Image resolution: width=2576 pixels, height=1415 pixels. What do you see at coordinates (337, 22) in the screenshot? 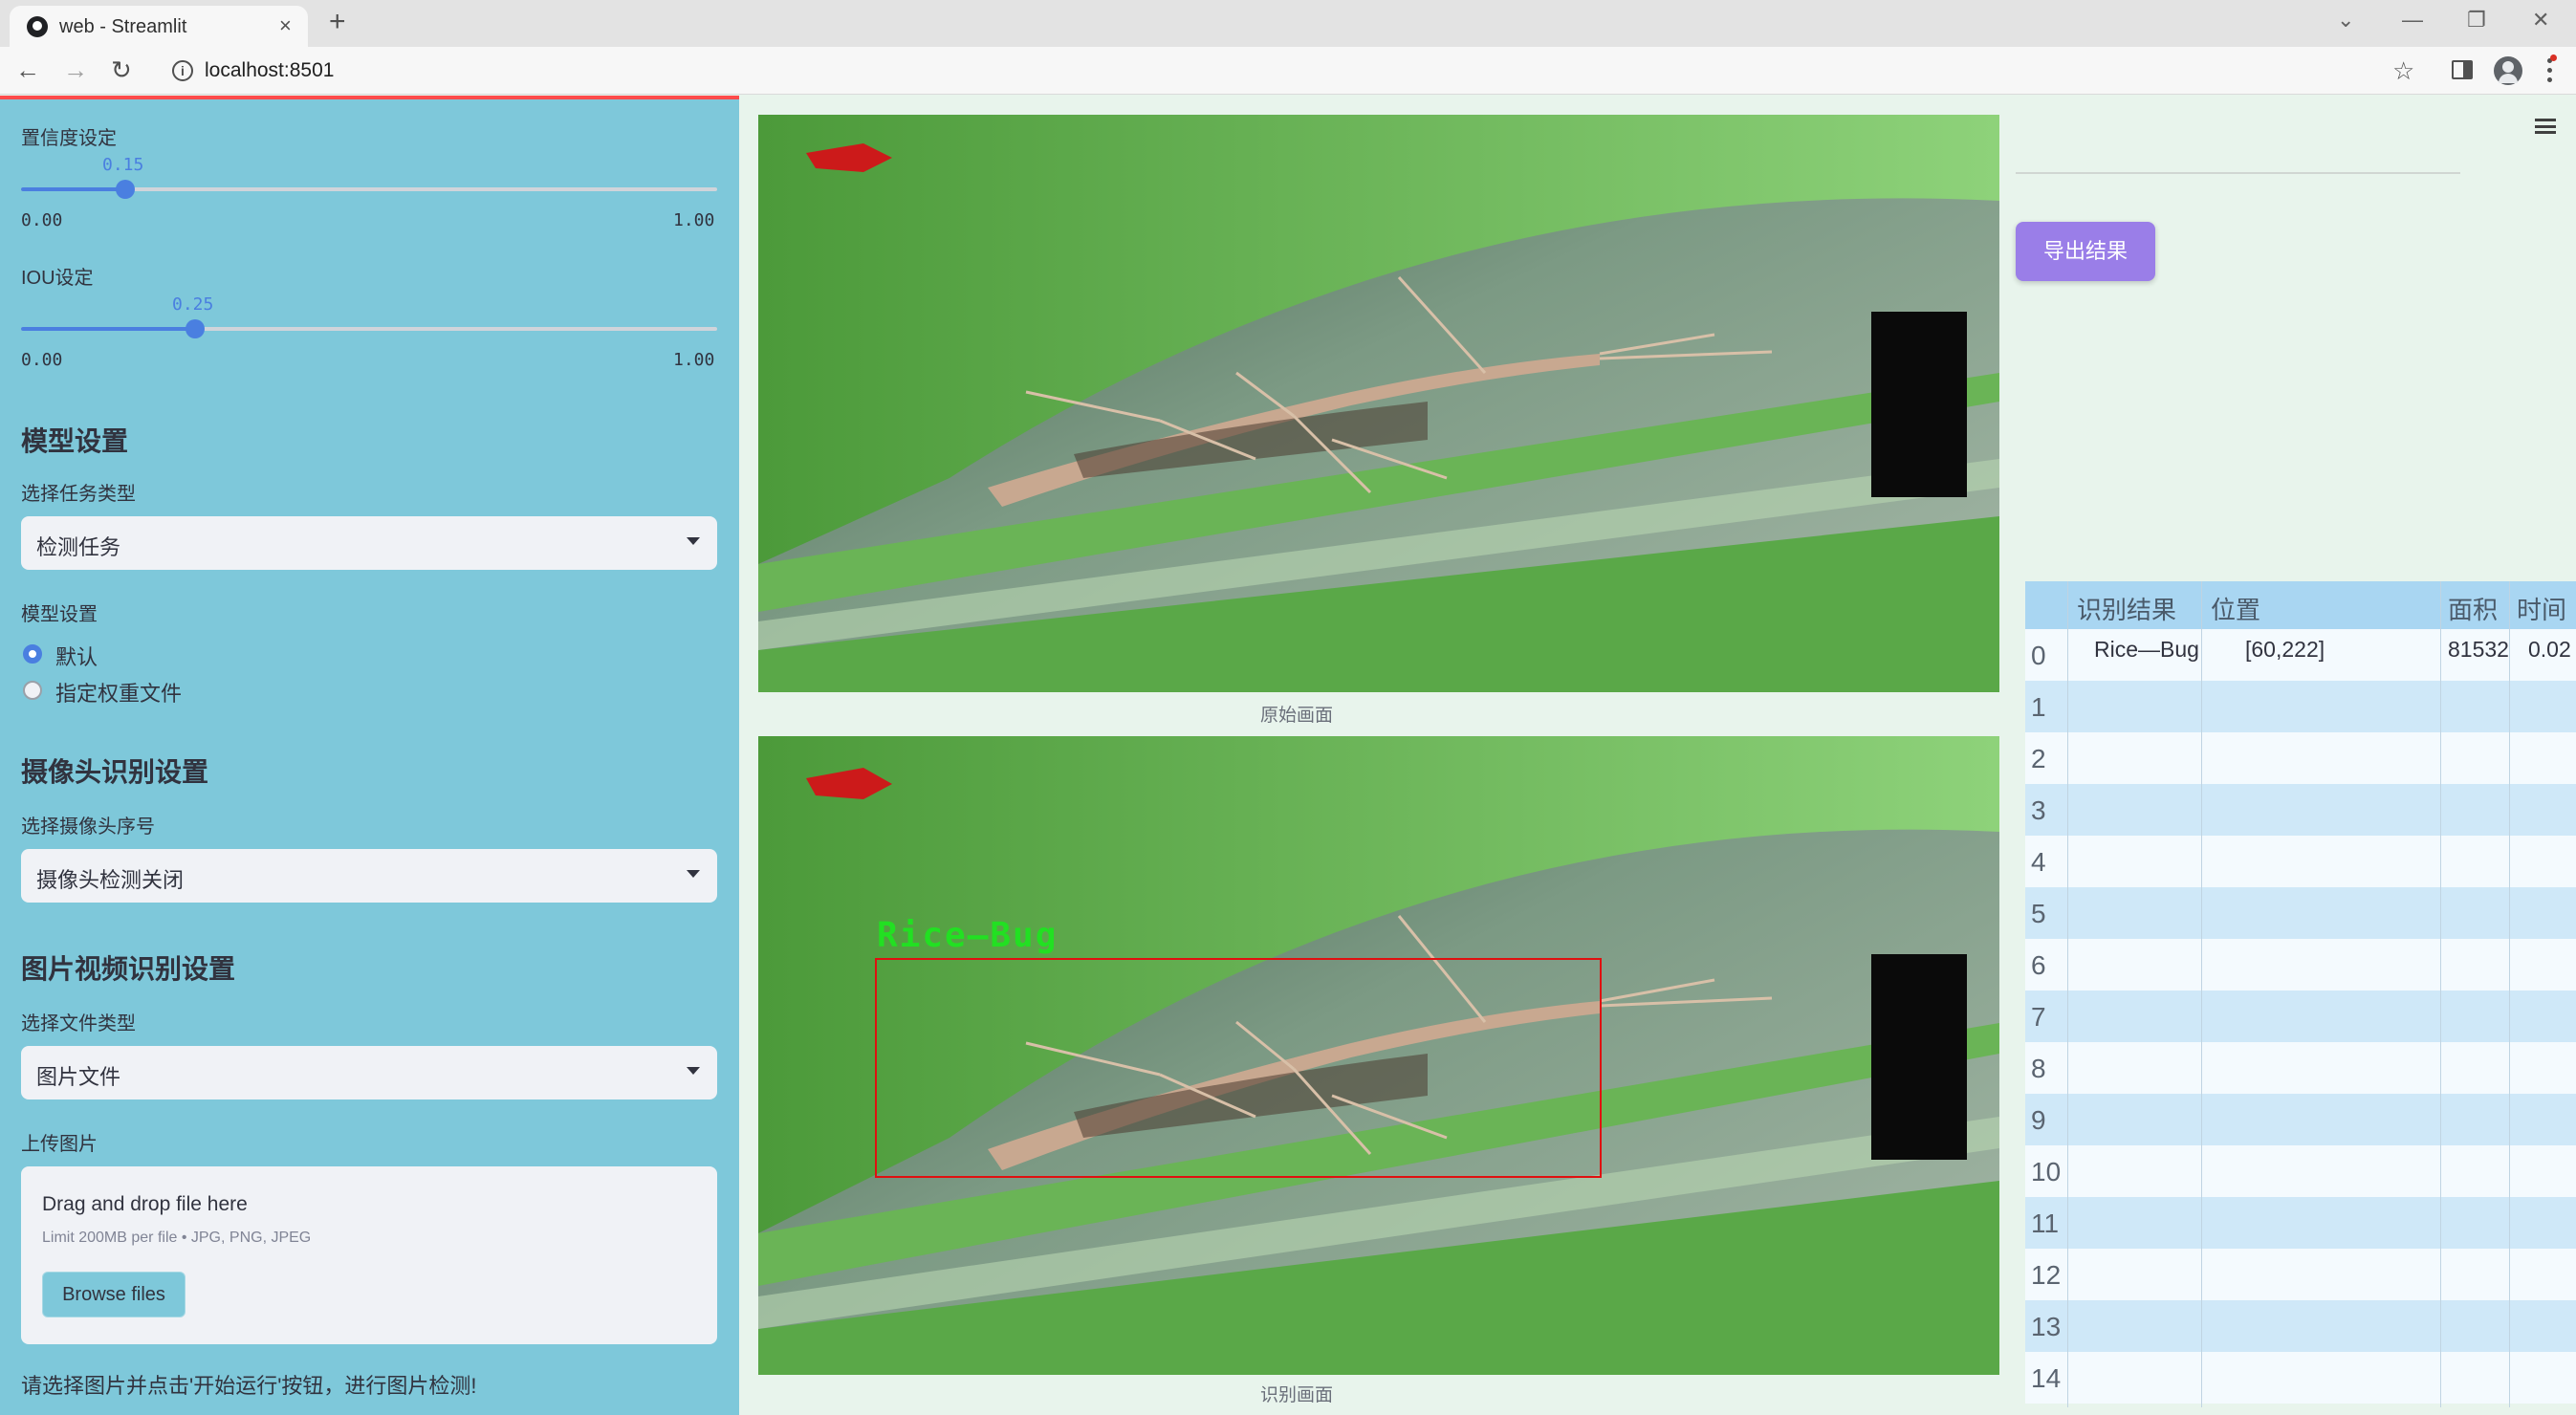
I see `new-tab-icon: +` at bounding box center [337, 22].